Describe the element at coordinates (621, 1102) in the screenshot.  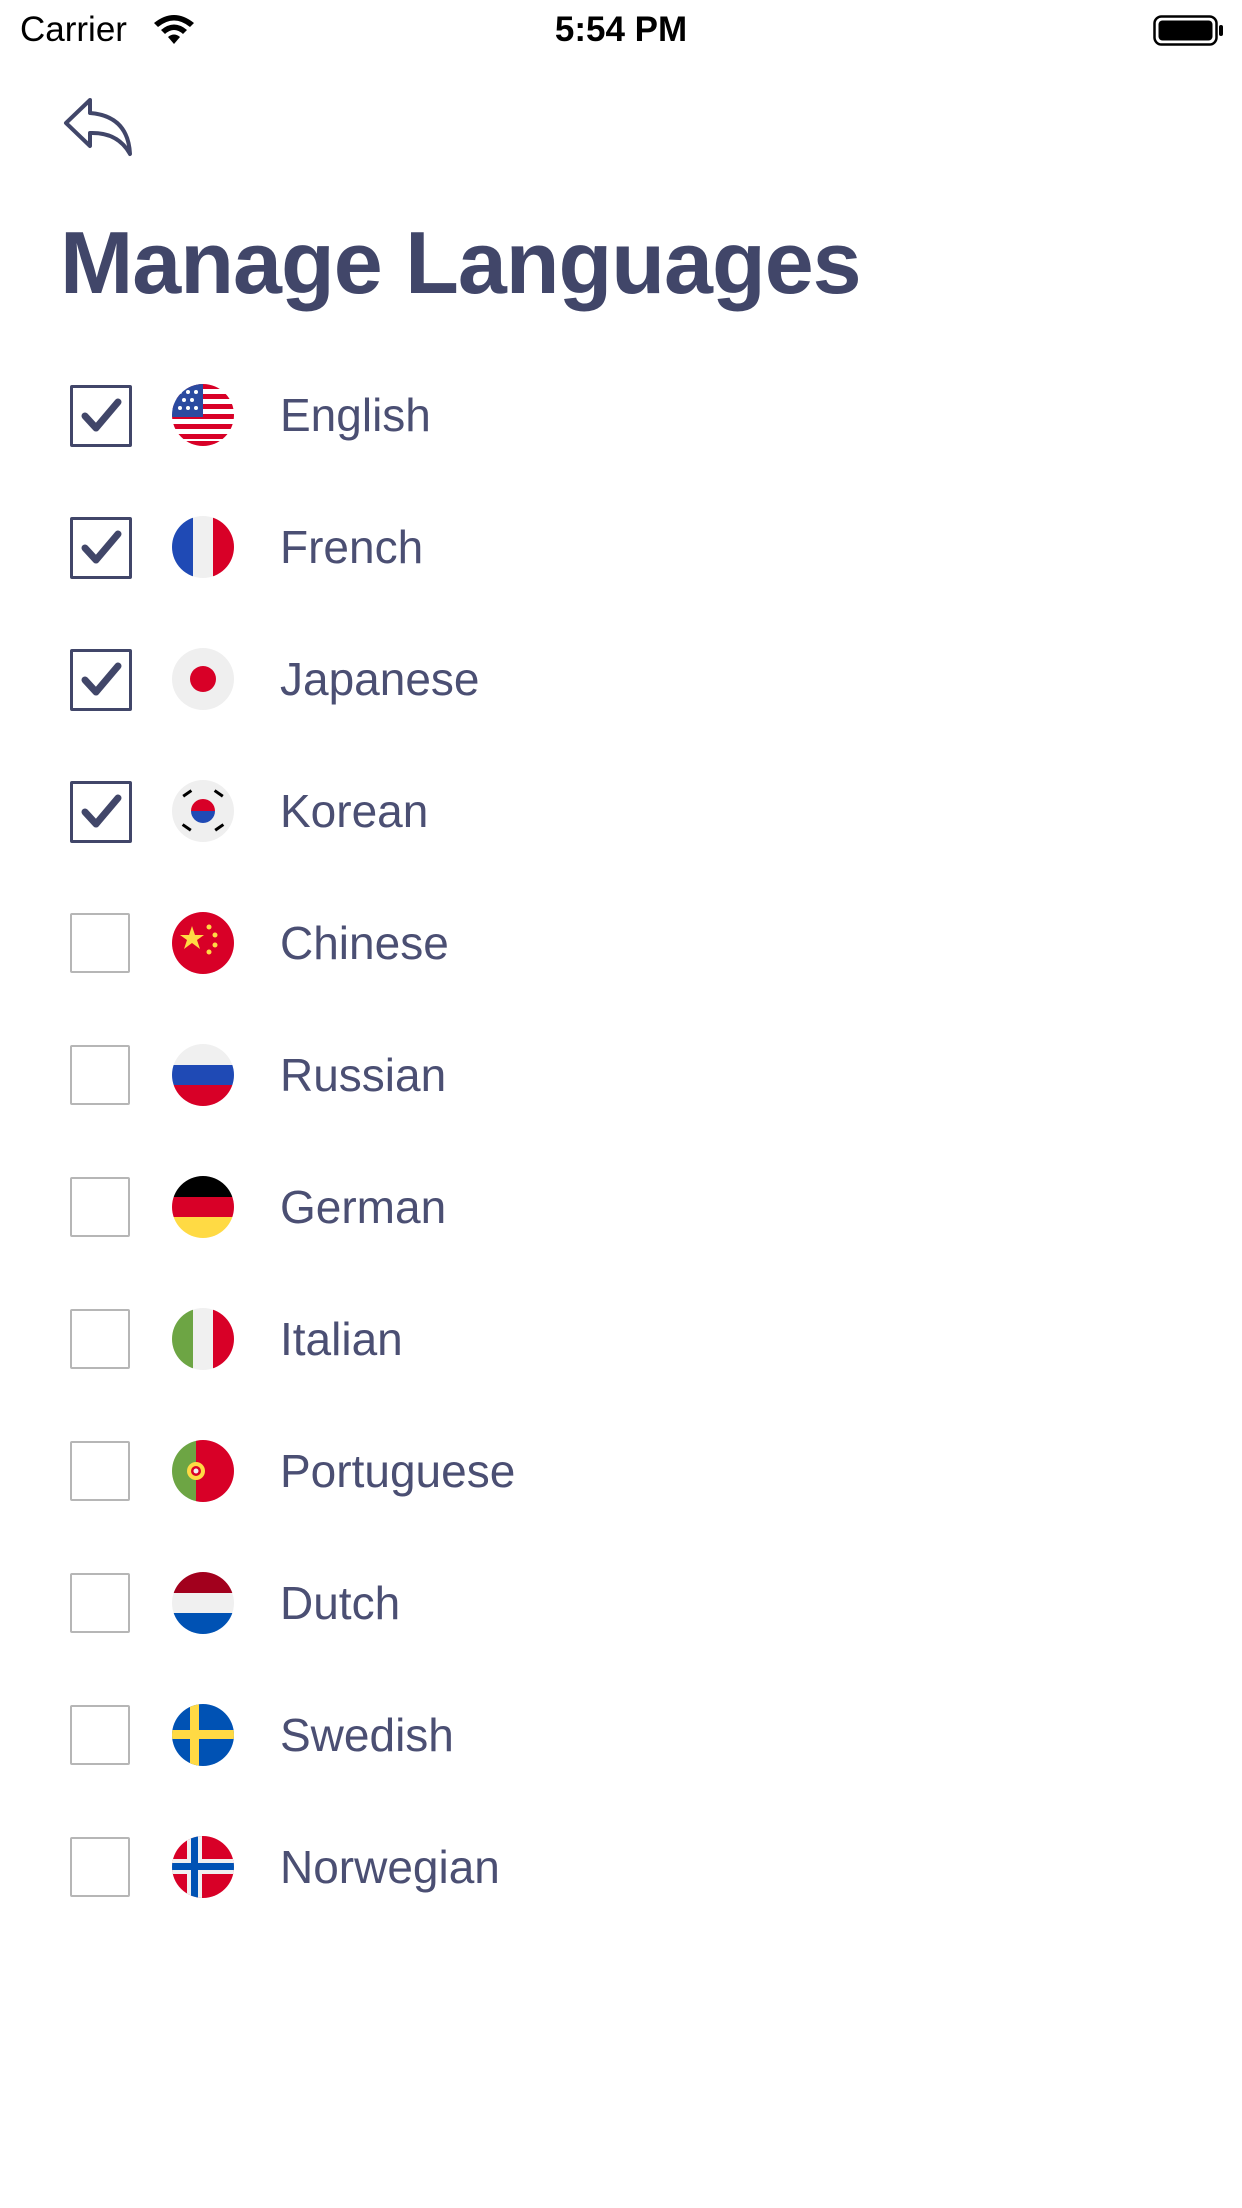
I see `language-row-russian: Russian` at that location.